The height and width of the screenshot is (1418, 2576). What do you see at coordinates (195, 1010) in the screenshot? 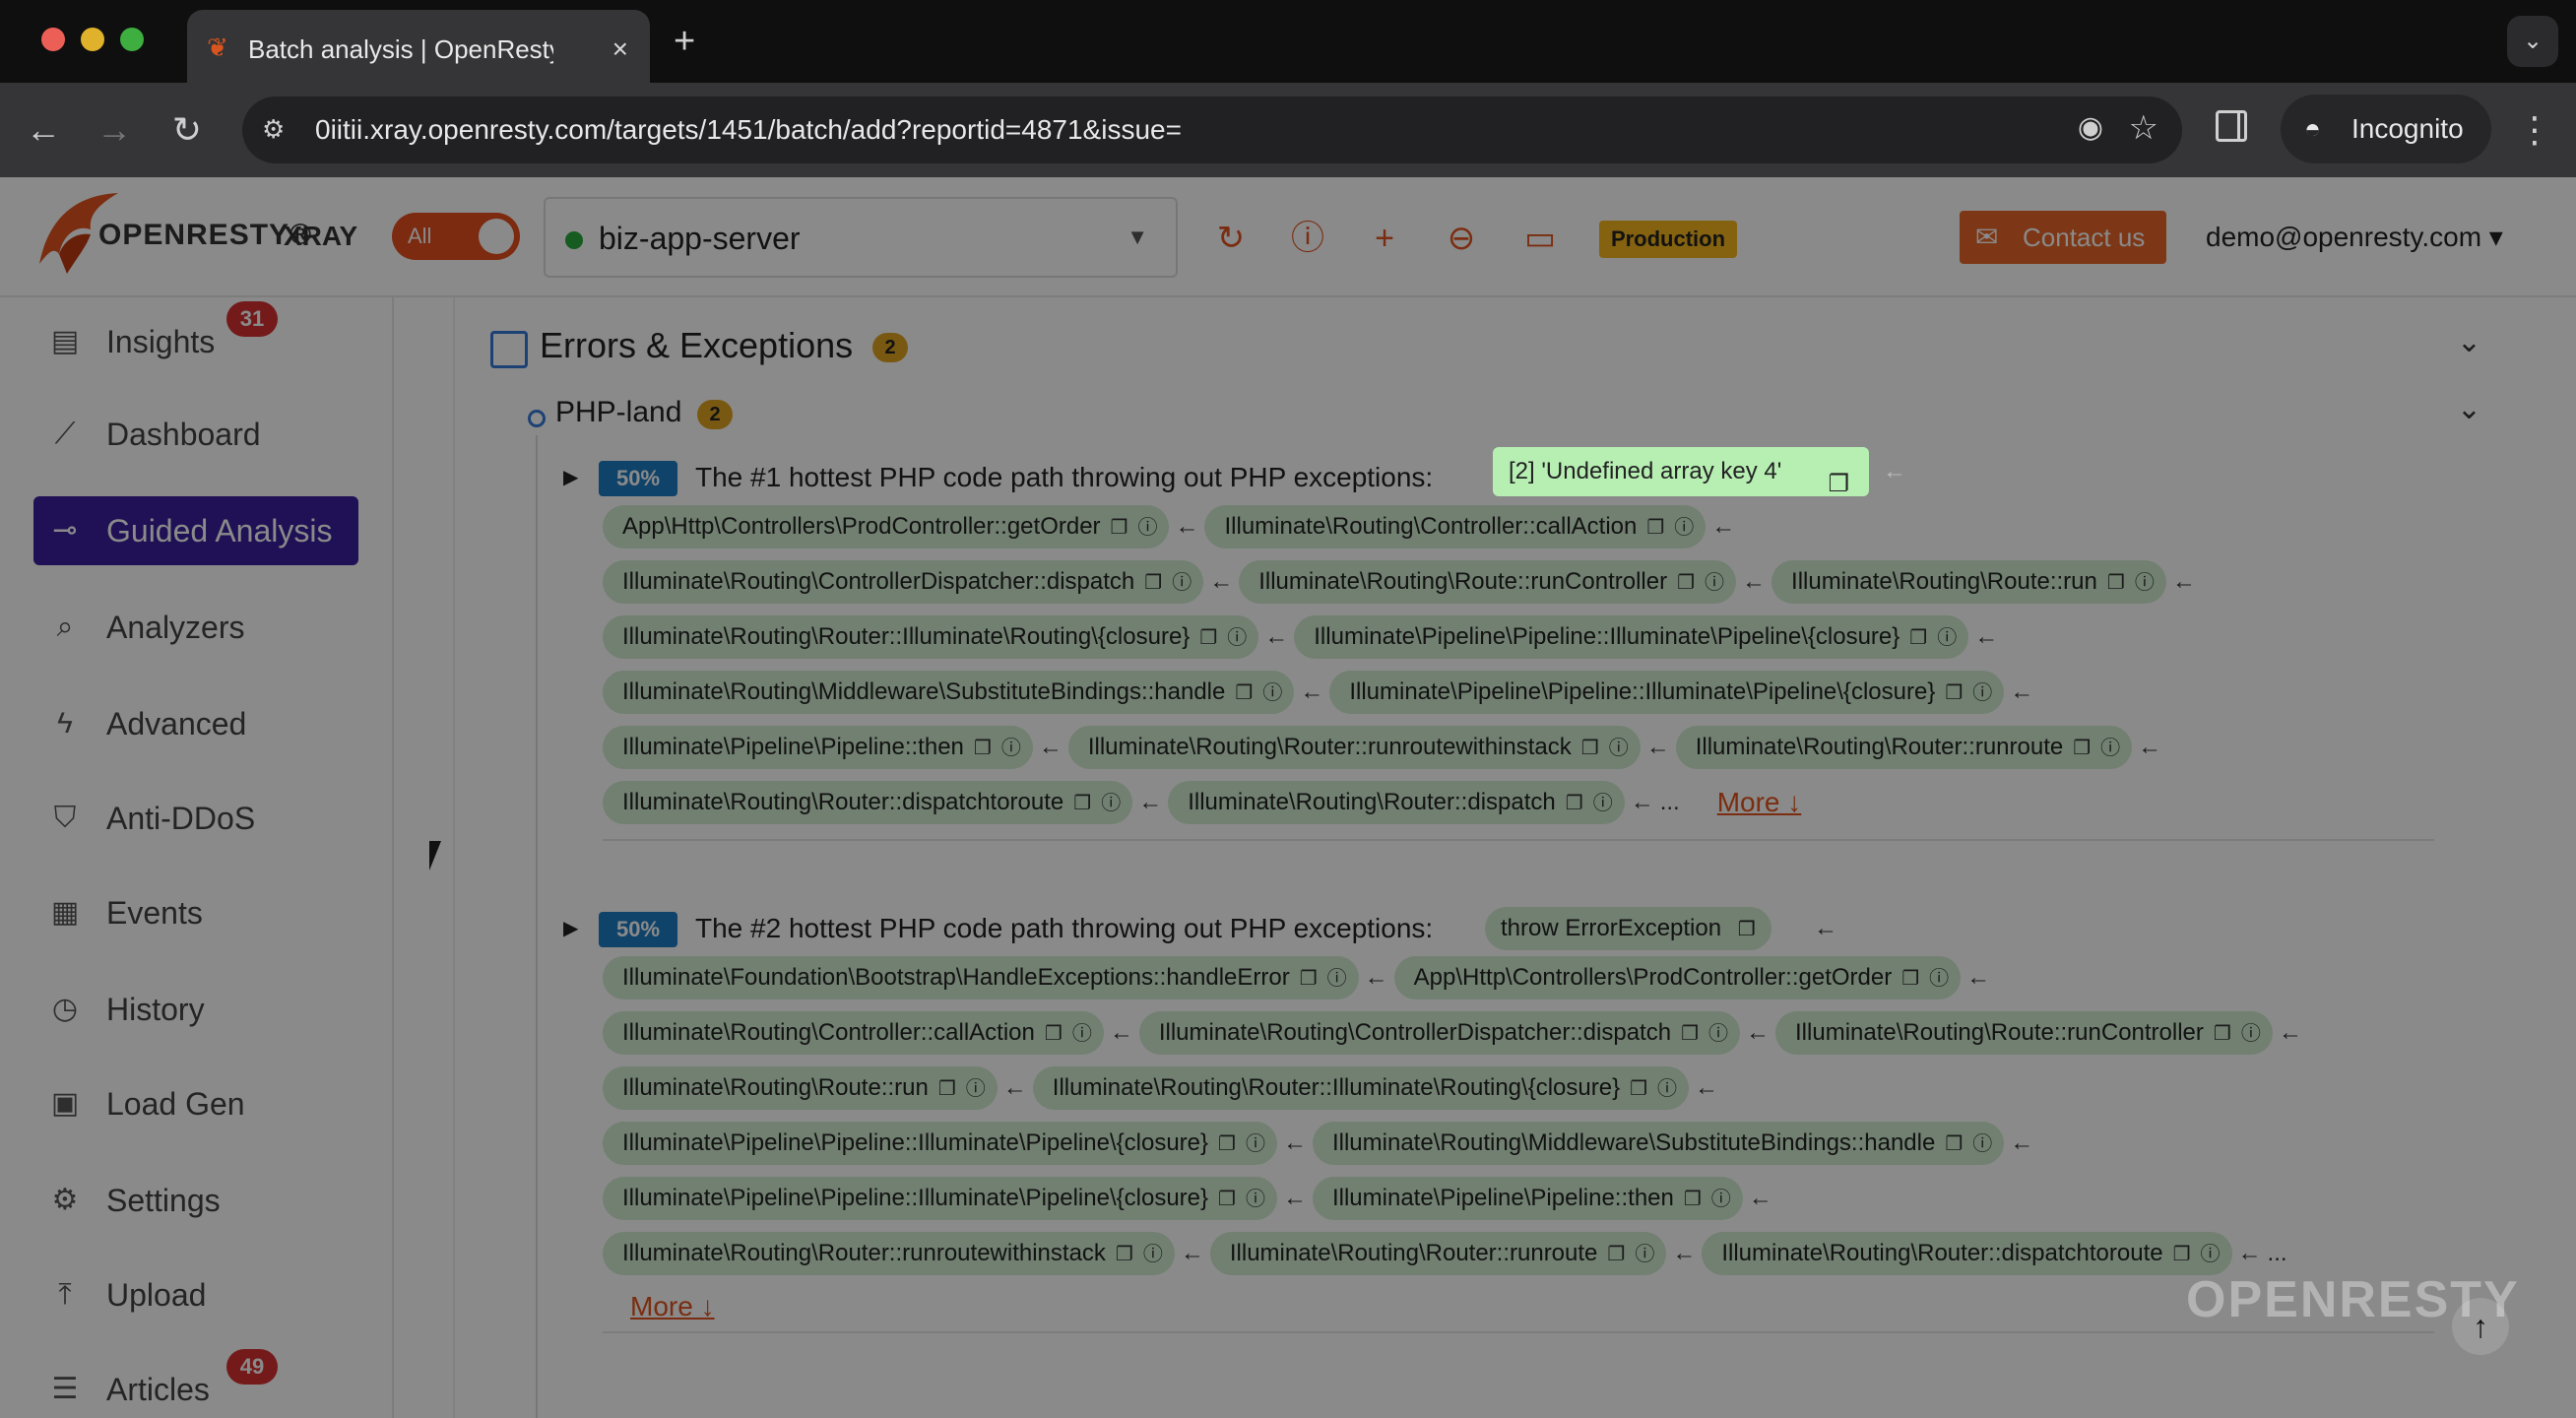
I see `sidebar-item-history: ◷ History` at bounding box center [195, 1010].